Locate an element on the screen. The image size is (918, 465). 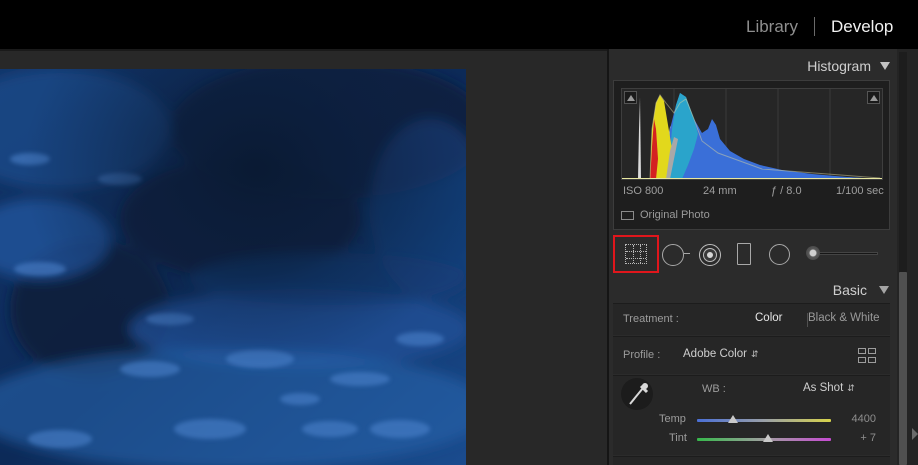
original-photo-label: Original Photo is located at coordinates (675, 215).